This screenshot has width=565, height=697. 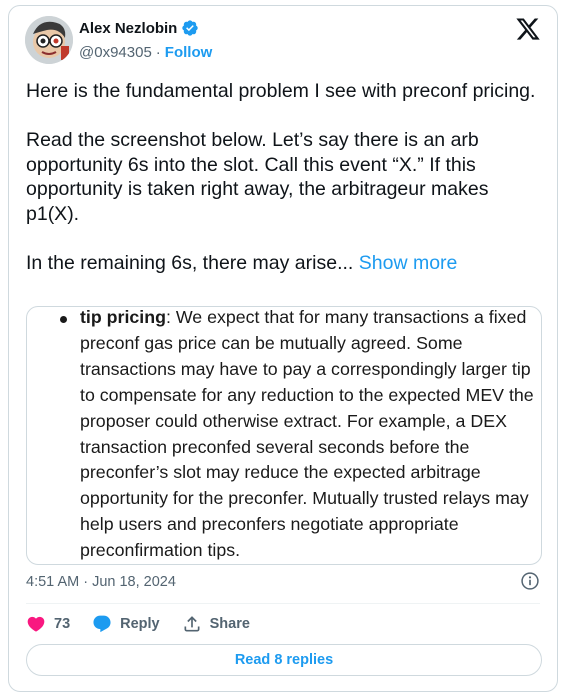 I want to click on follow-button: Follow, so click(x=189, y=52).